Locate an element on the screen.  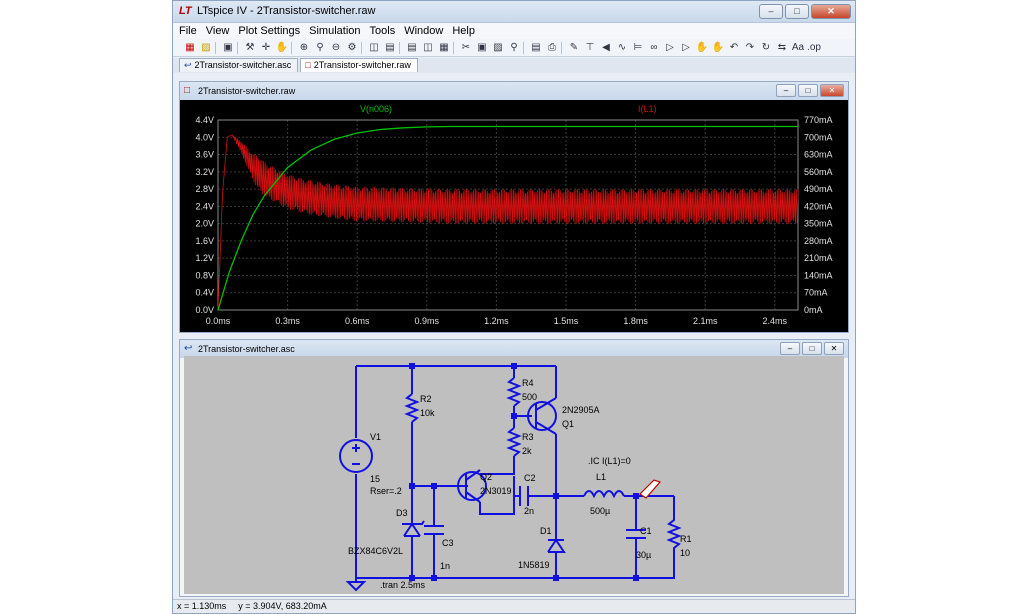
maximize-button: □ is located at coordinates (797, 11).